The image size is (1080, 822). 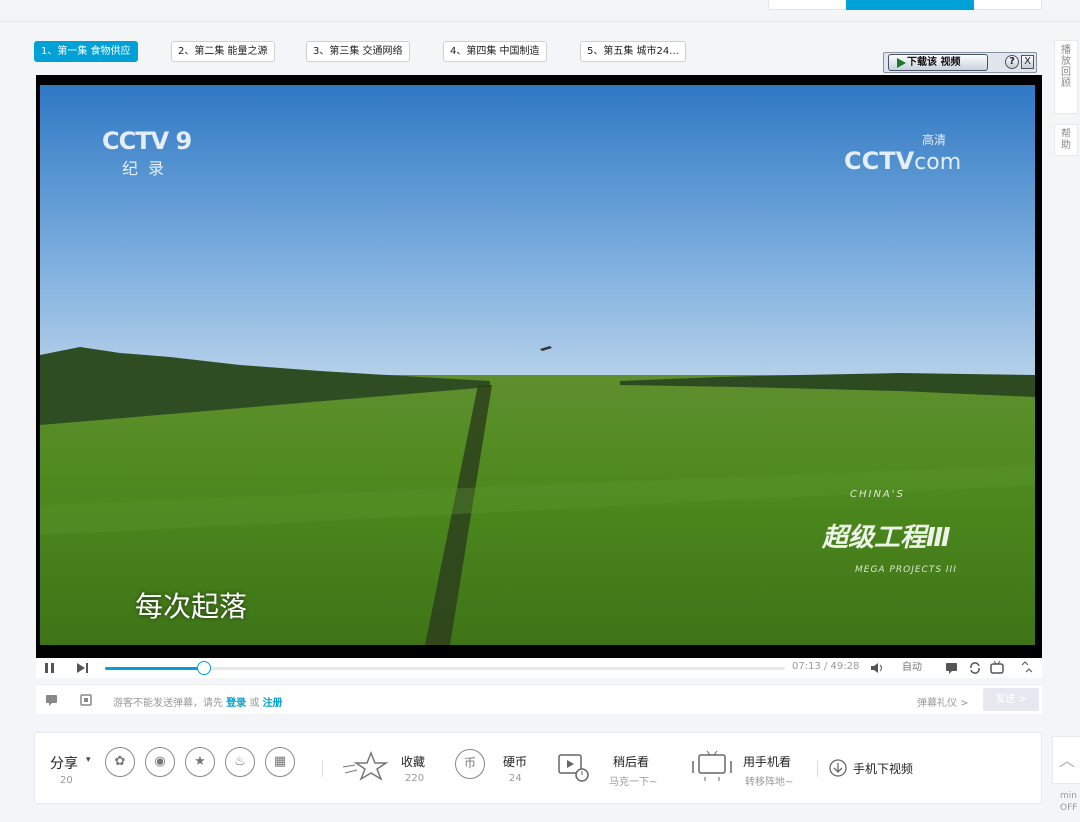 What do you see at coordinates (838, 768) in the screenshot?
I see `download-icon` at bounding box center [838, 768].